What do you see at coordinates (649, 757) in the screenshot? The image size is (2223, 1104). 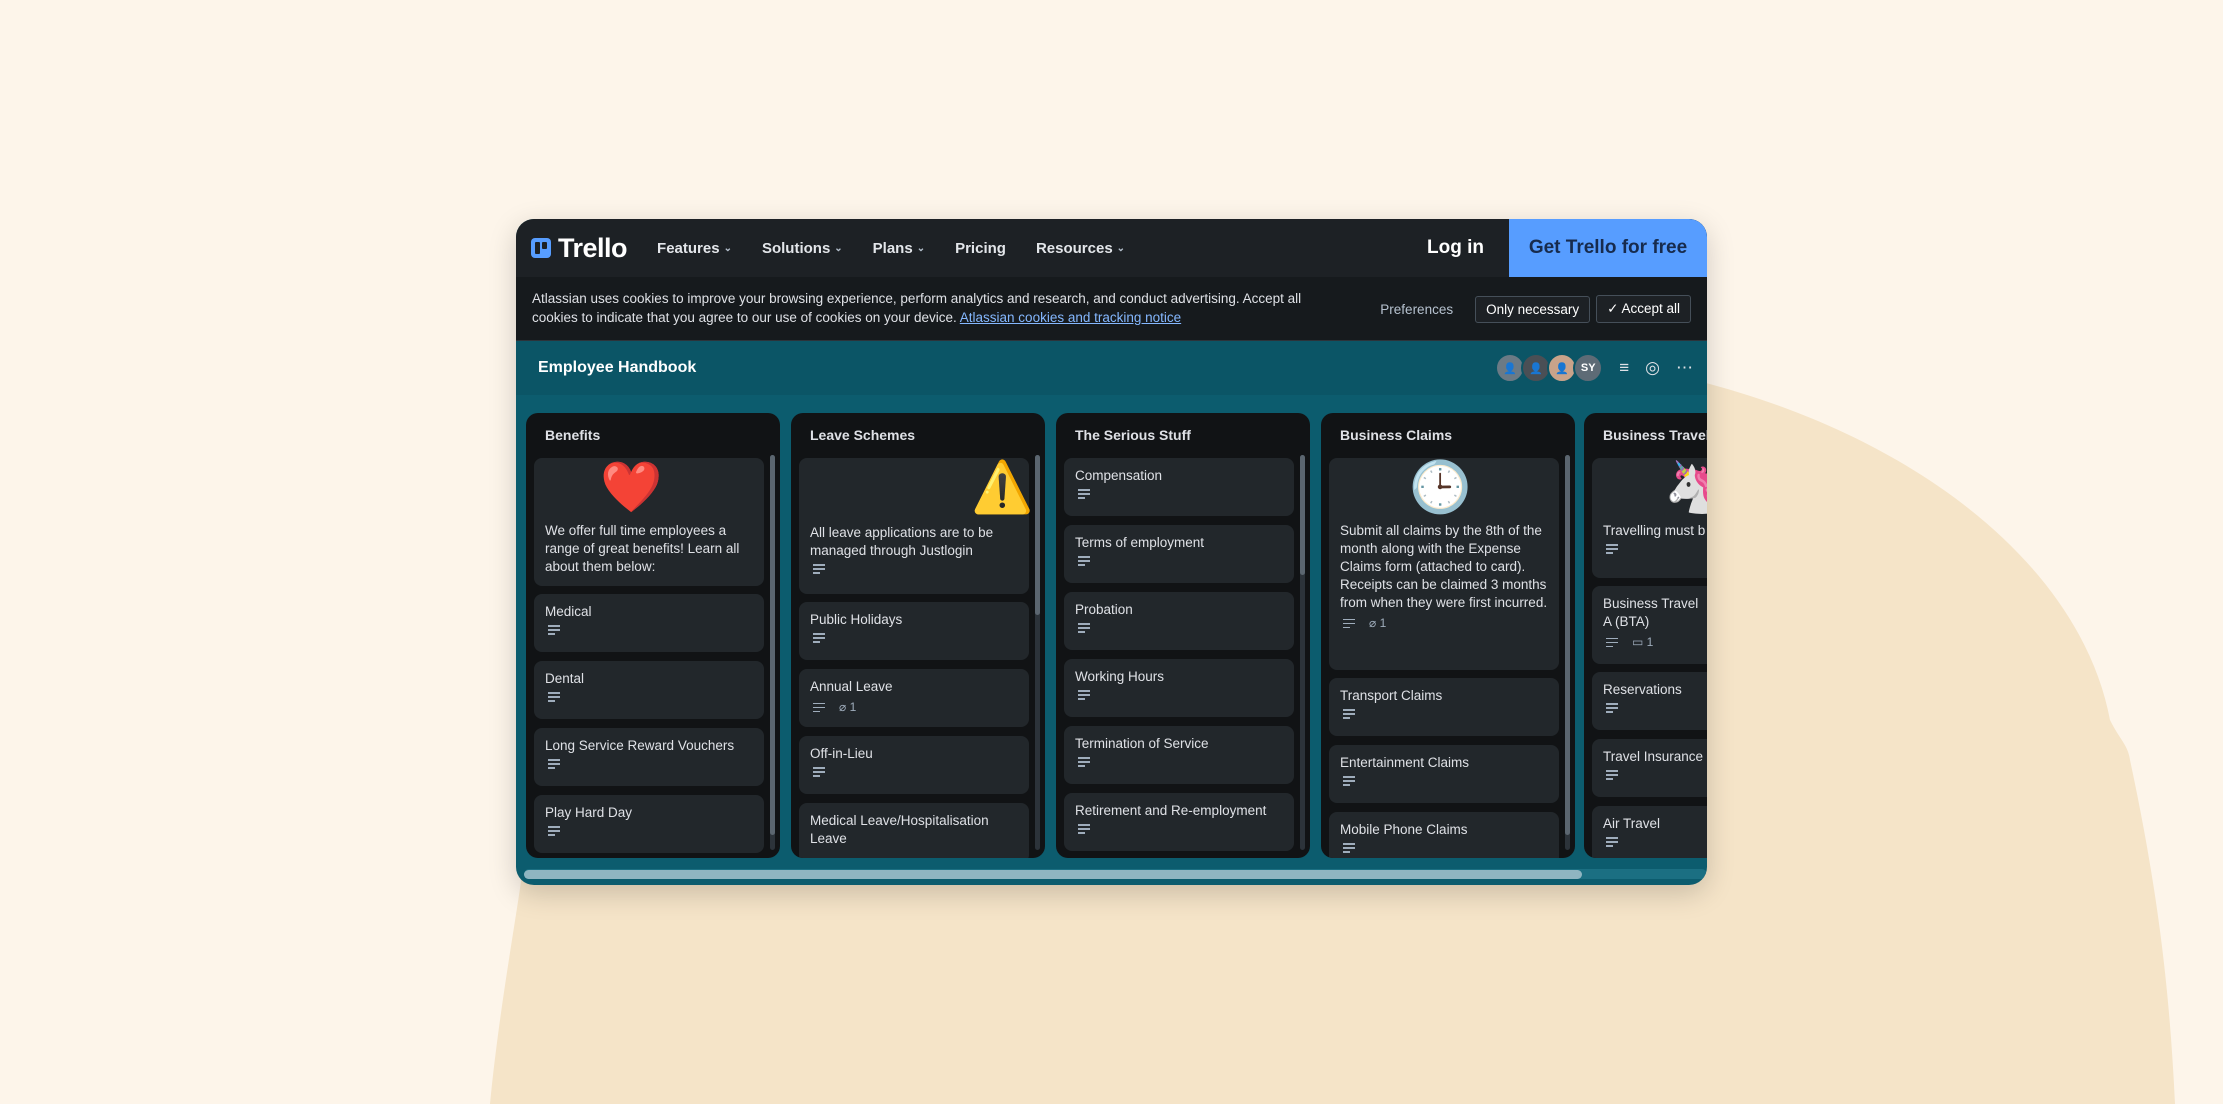 I see `list-item: Long Service Reward Vouchers` at bounding box center [649, 757].